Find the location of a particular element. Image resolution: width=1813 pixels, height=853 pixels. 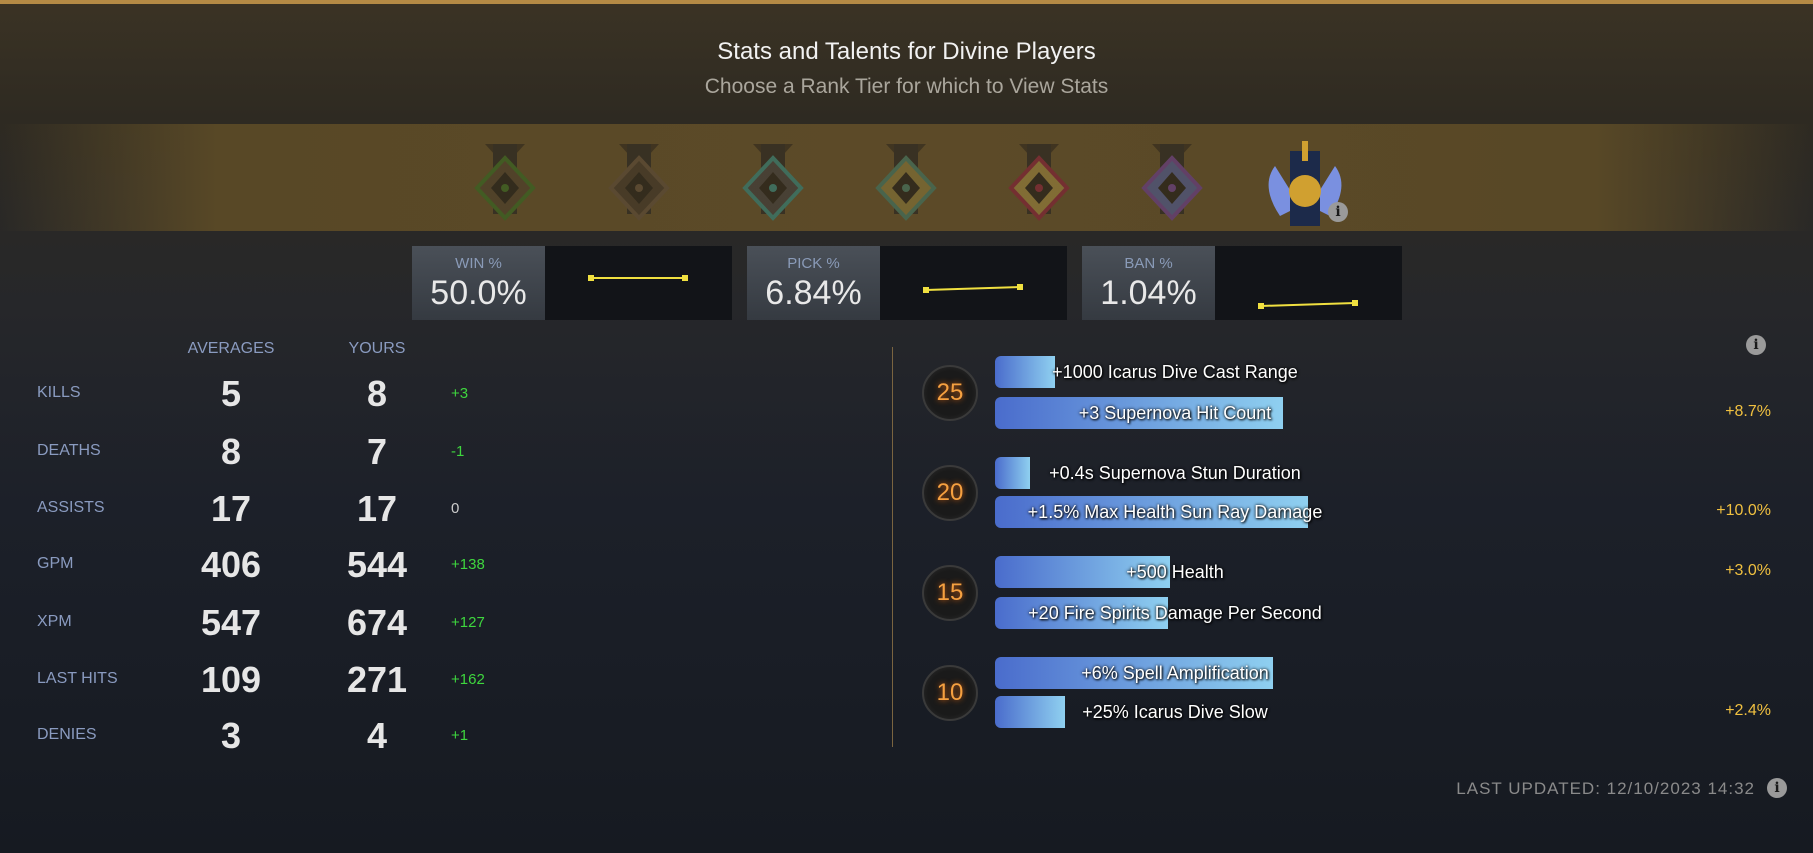

stat-label-box: BAN % 1.04% is located at coordinates (1148, 283).